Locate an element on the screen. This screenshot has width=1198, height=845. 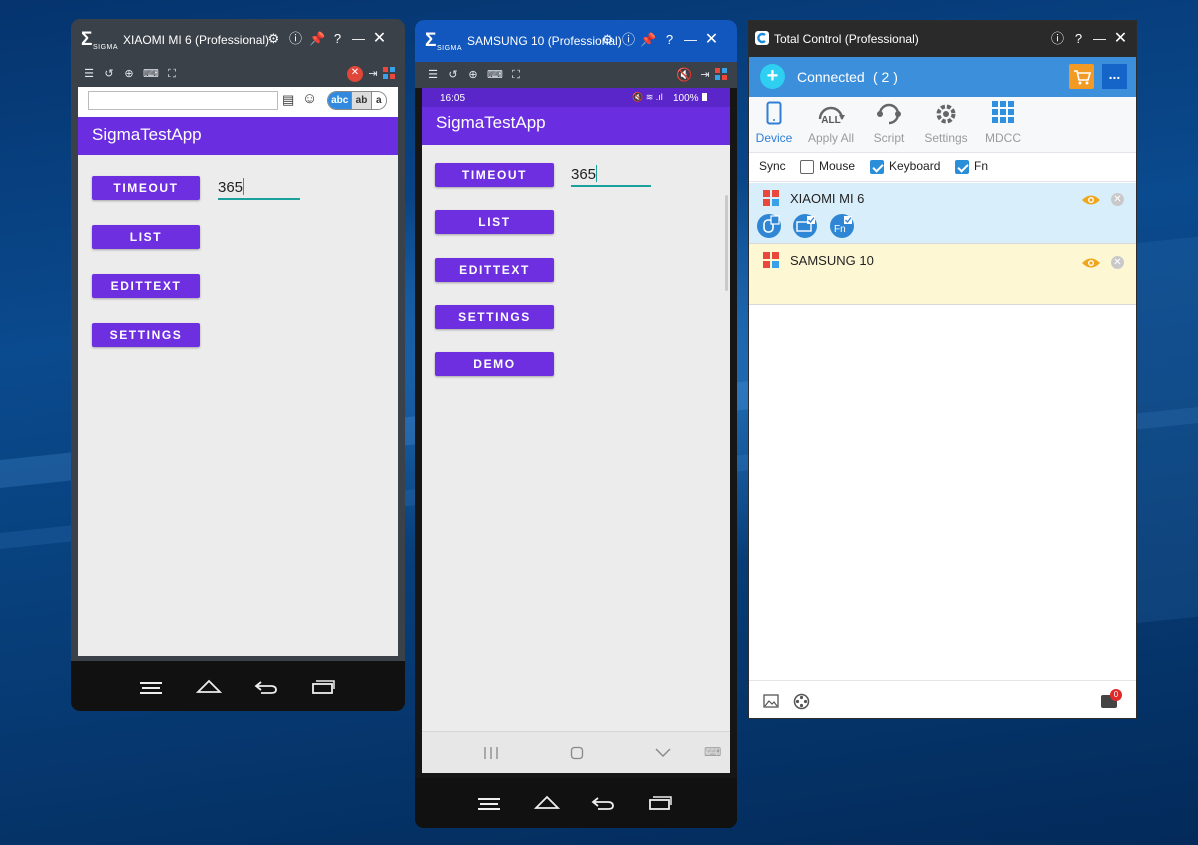
back-softkey-icon is located at coordinates (663, 753).